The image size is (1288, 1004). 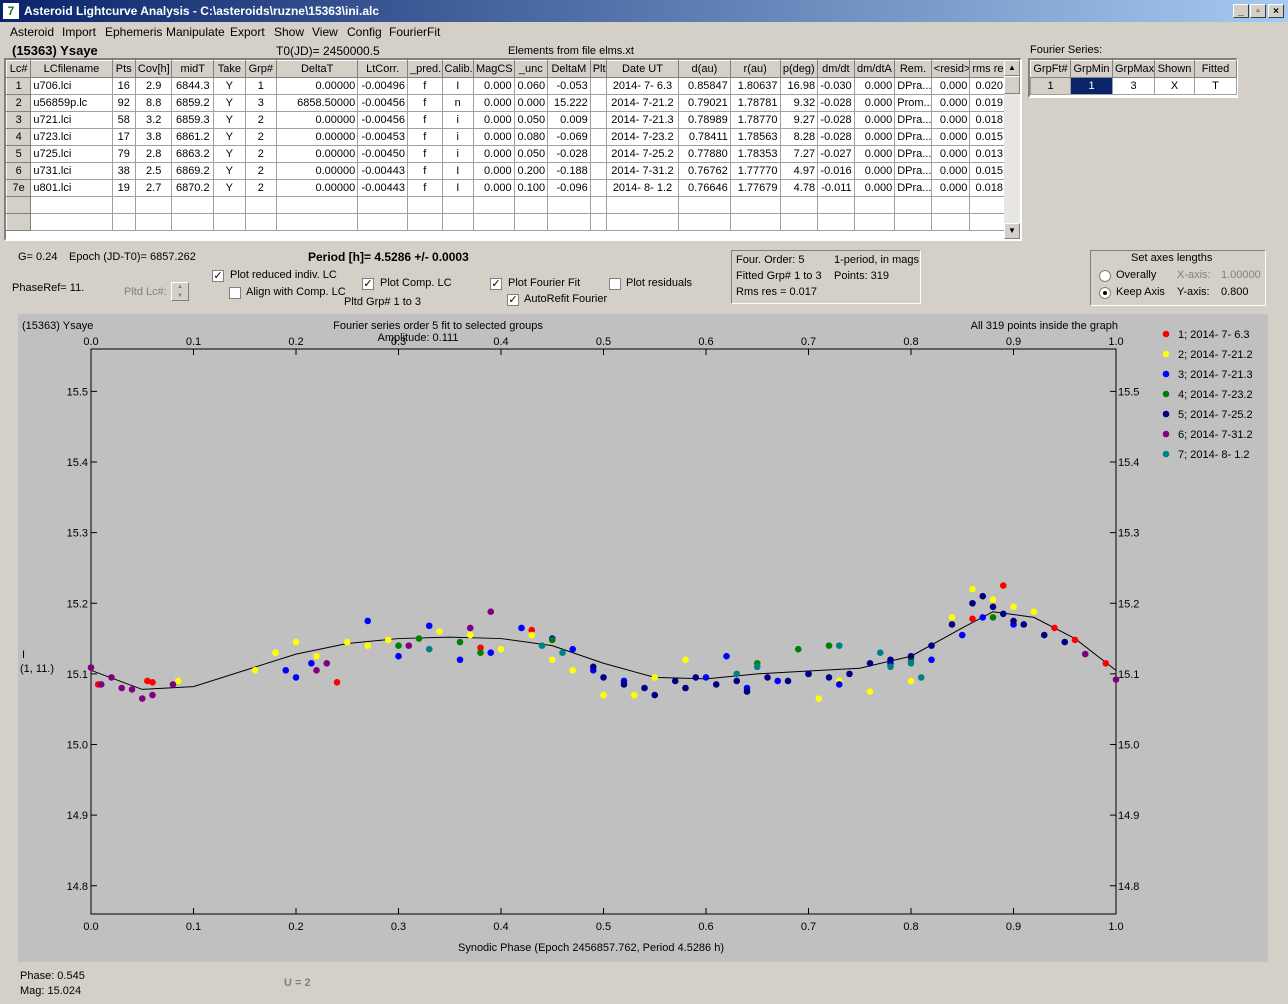 I want to click on lc-cell: 6870.2, so click(x=193, y=188).